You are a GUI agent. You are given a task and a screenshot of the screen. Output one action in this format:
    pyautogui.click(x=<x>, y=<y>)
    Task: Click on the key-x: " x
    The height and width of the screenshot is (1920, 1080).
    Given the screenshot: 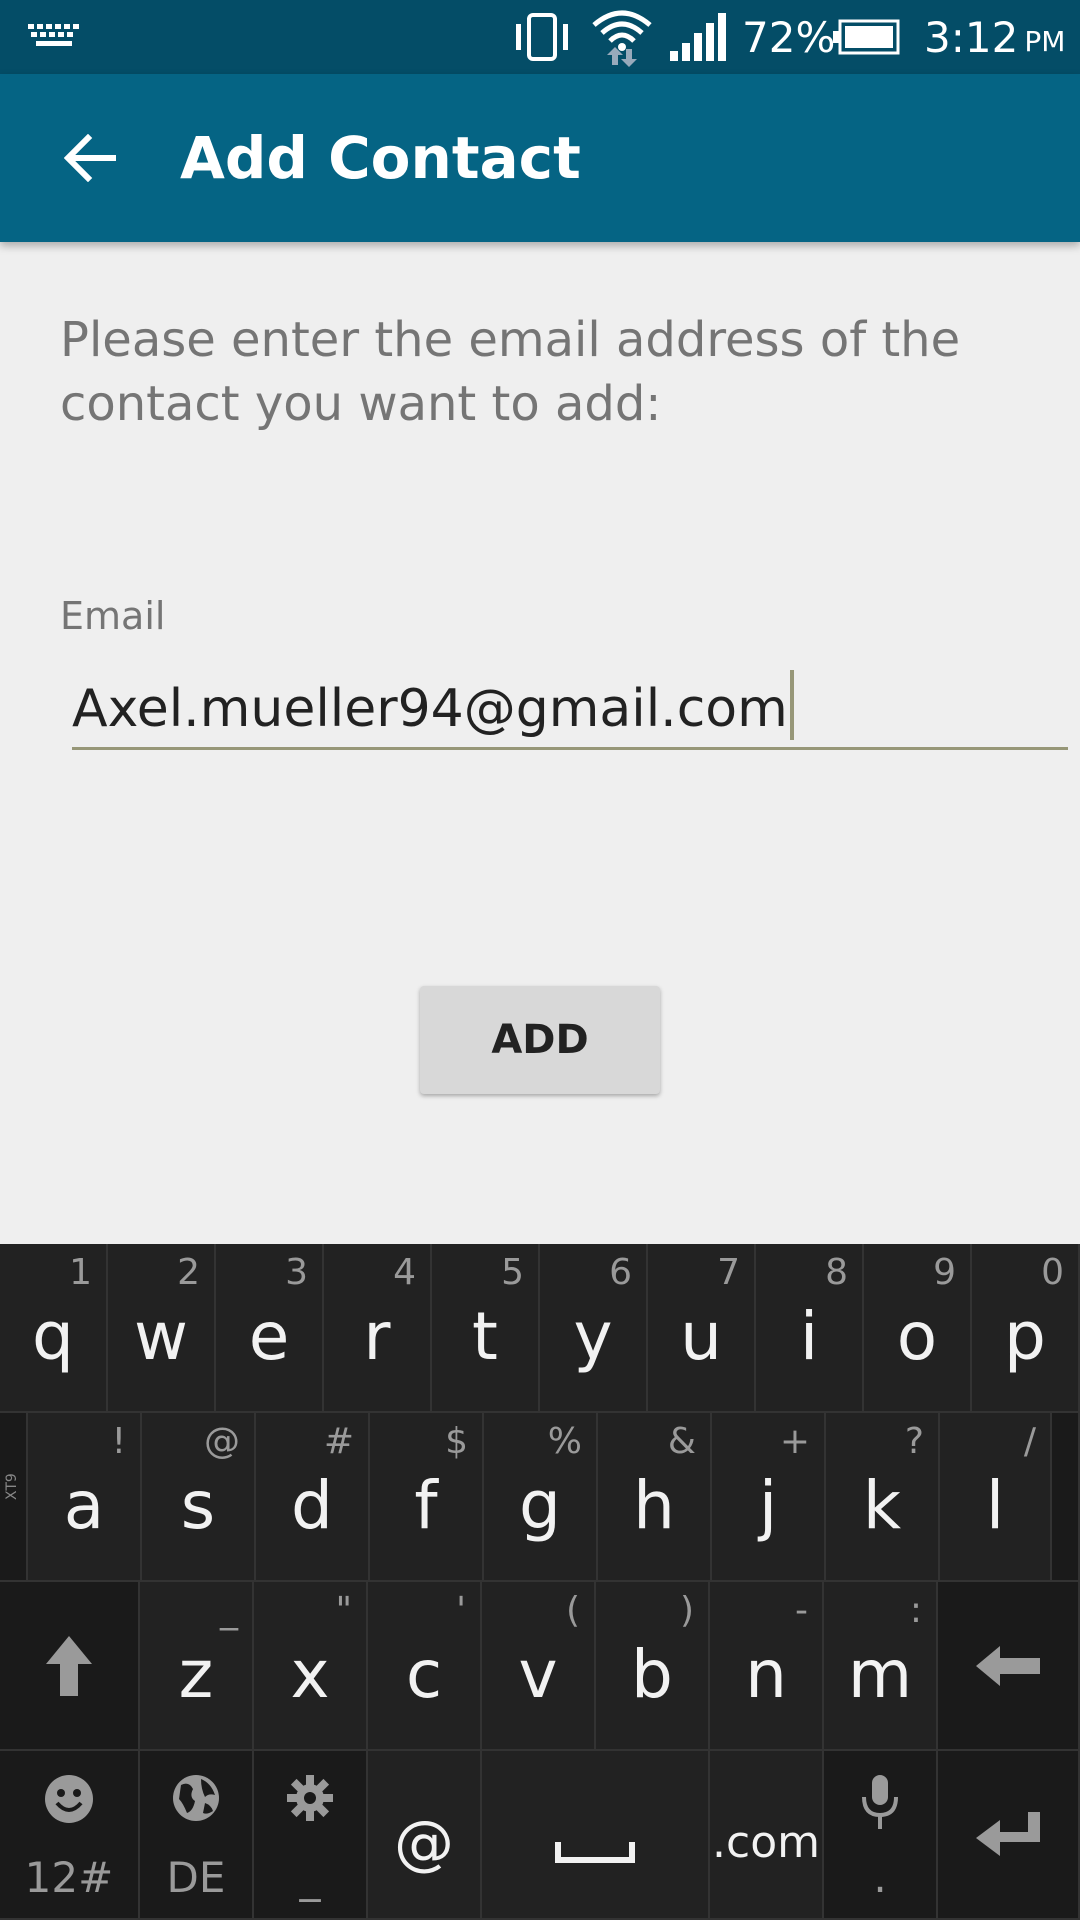 What is the action you would take?
    pyautogui.click(x=311, y=1666)
    